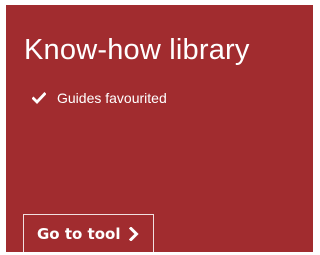 This screenshot has height=255, width=320. I want to click on go-to-tool-button: Go to tool, so click(89, 233).